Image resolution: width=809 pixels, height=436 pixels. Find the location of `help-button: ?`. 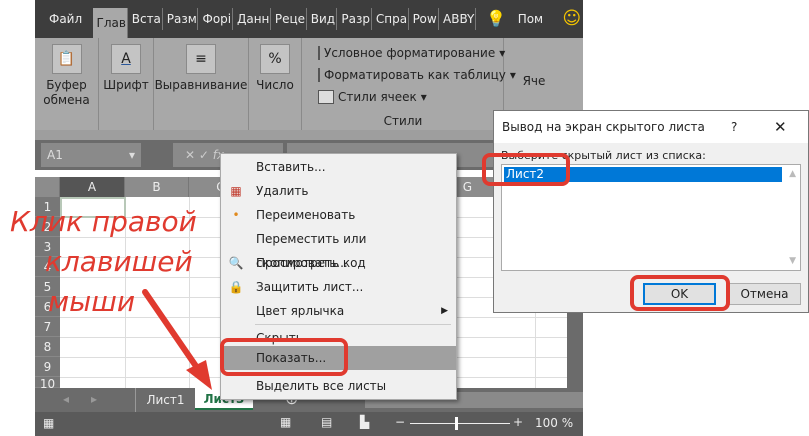

help-button: ? is located at coordinates (734, 127).